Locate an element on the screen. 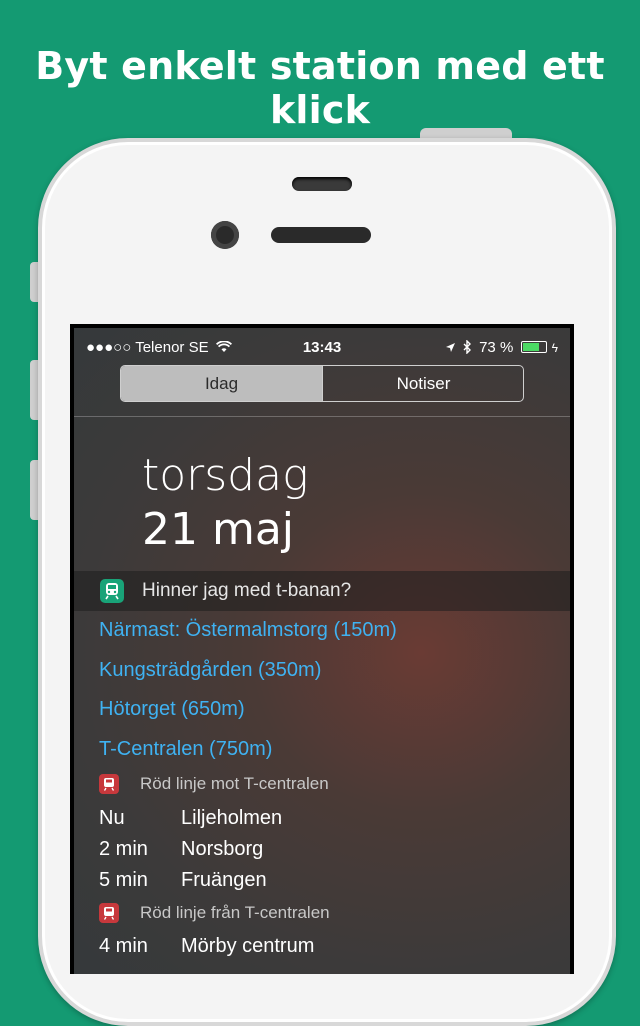 This screenshot has height=1026, width=640. headline: Byt enkelt station med ett klick is located at coordinates (320, 88).